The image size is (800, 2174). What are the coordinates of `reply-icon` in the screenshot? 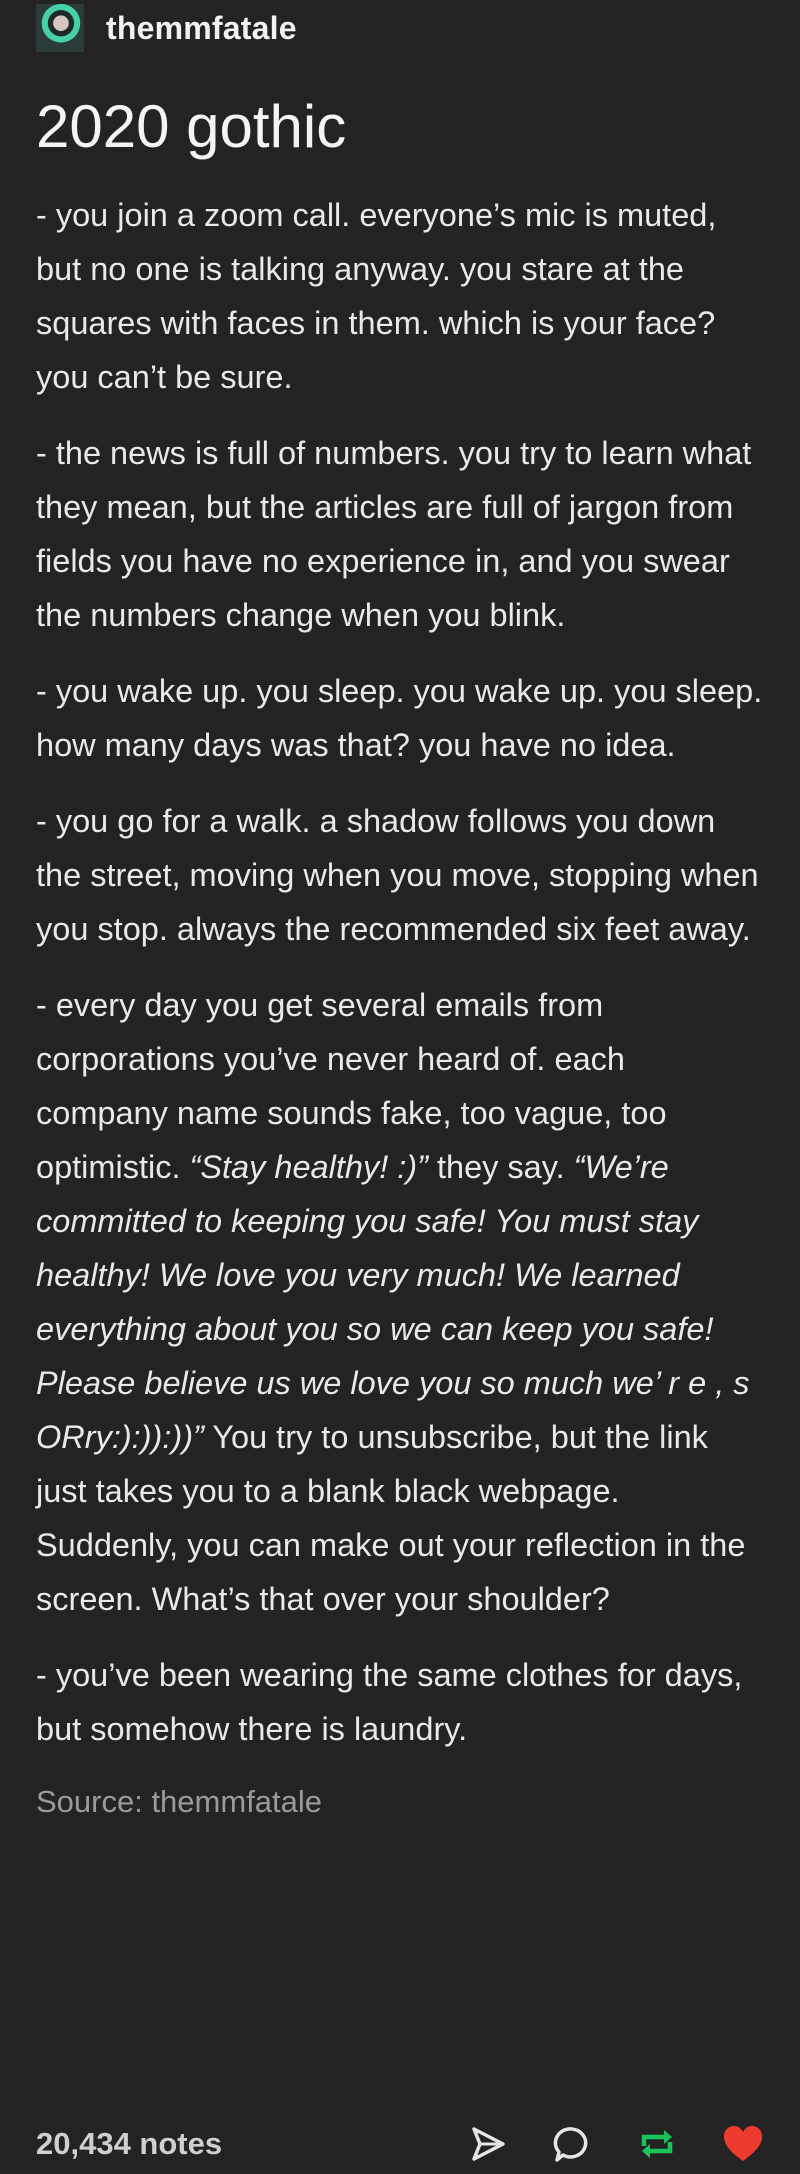 It's located at (572, 2144).